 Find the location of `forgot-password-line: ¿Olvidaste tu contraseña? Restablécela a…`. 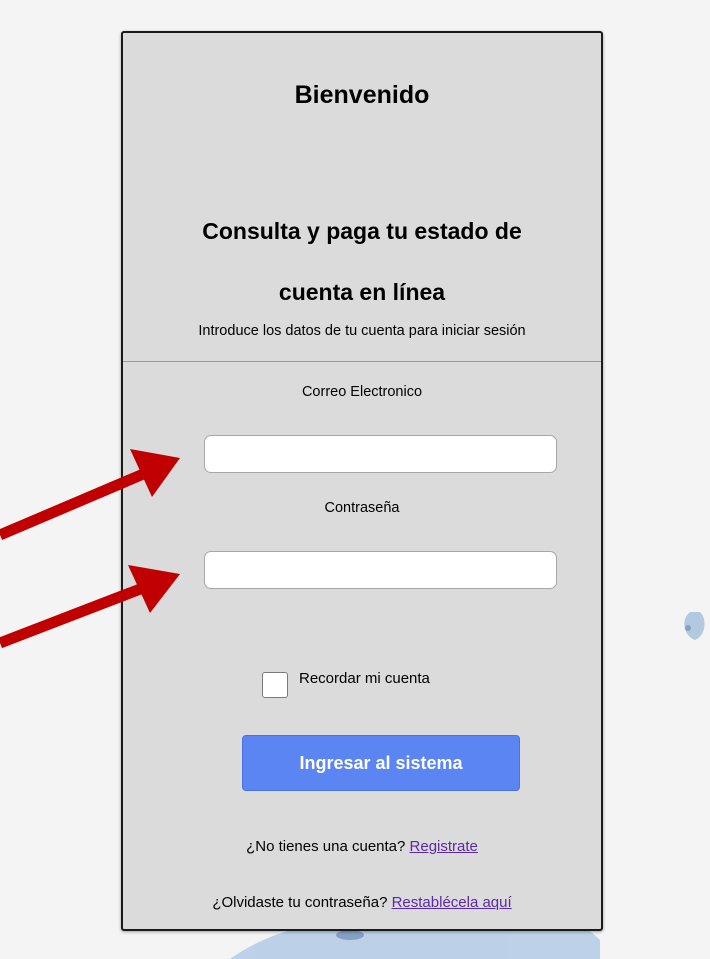

forgot-password-line: ¿Olvidaste tu contraseña? Restablécela a… is located at coordinates (362, 903).